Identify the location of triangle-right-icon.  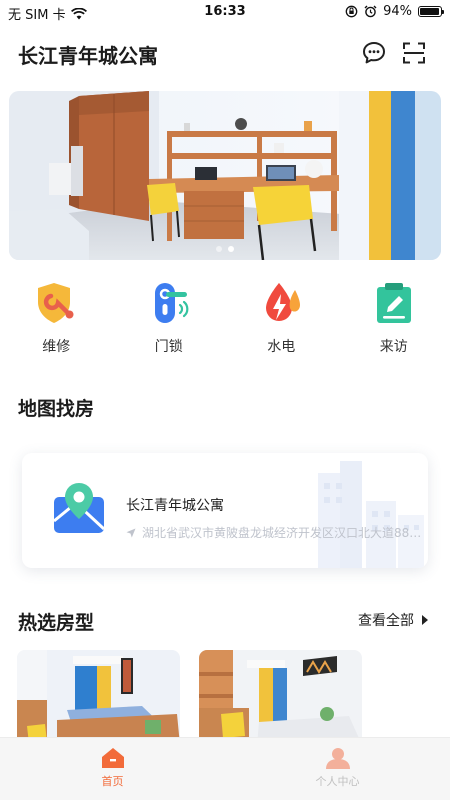
(425, 620).